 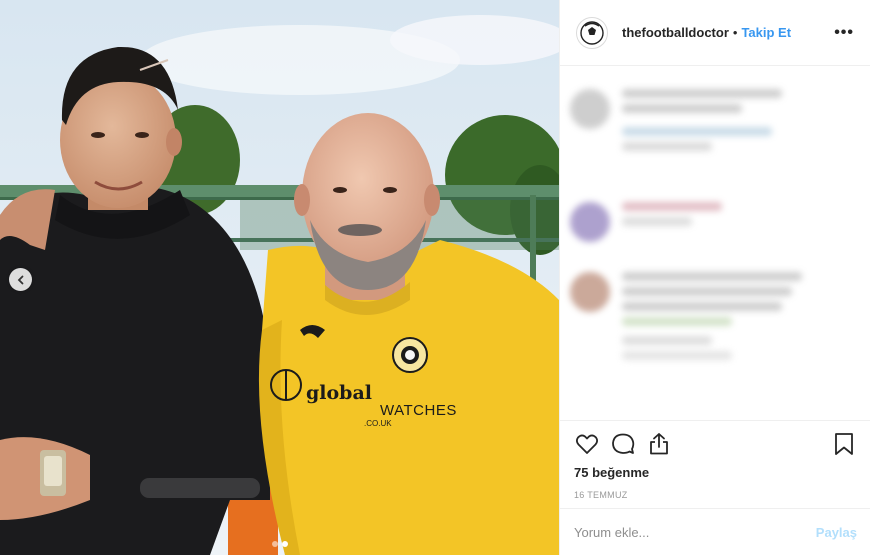 I want to click on shirt-sponsor-logo: global, so click(x=339, y=393).